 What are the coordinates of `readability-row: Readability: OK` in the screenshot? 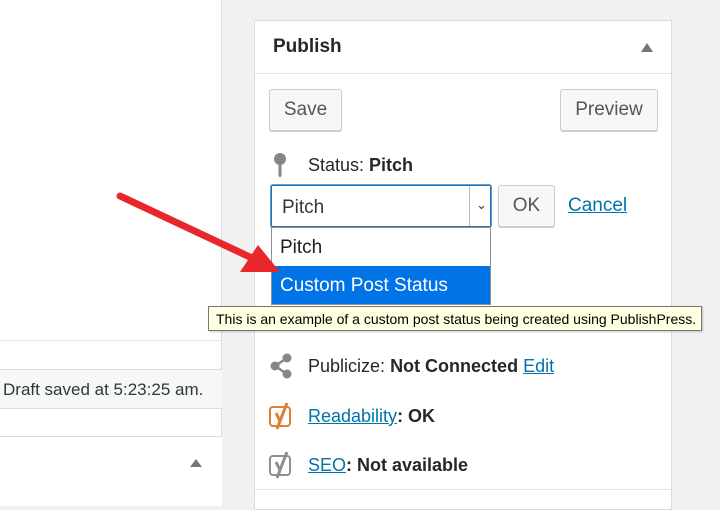 It's located at (352, 416).